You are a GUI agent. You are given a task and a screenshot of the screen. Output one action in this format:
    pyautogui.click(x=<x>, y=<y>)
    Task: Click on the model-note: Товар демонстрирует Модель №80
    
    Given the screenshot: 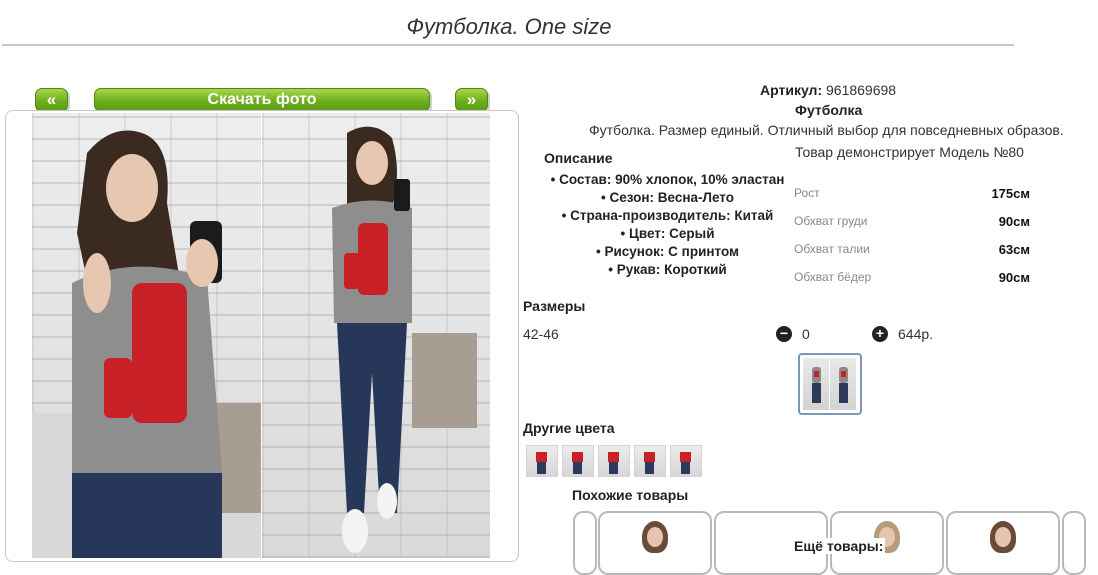 What is the action you would take?
    pyautogui.click(x=909, y=152)
    